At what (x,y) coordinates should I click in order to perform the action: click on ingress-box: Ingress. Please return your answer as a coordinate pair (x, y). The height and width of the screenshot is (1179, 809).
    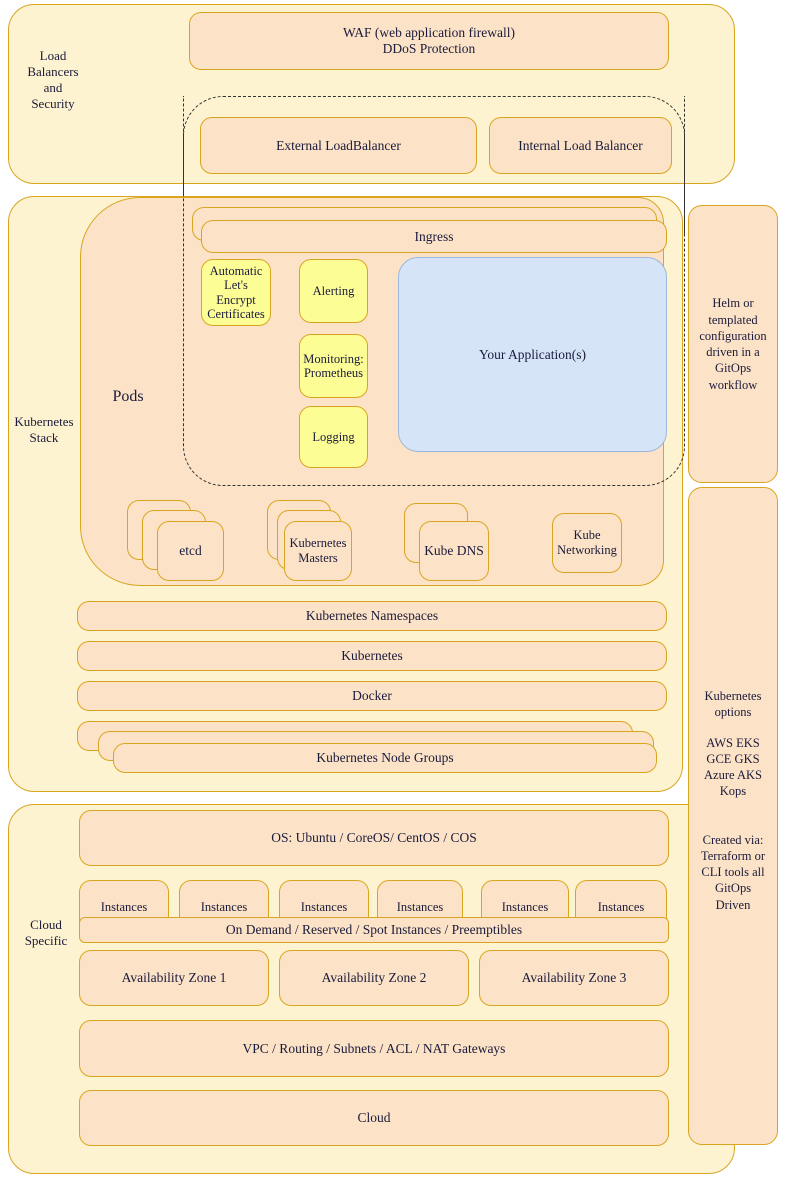
    Looking at the image, I should click on (434, 236).